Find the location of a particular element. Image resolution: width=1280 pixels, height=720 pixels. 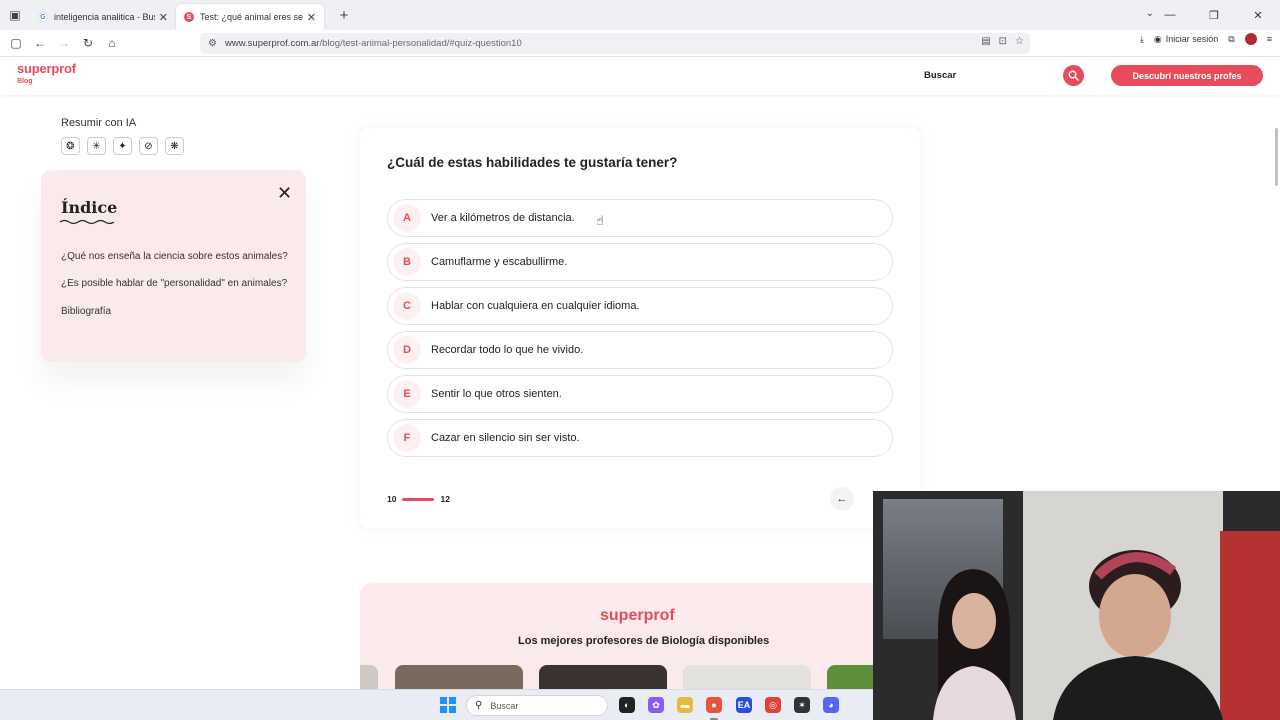

maximize-icon: ❐ is located at coordinates (1214, 15).